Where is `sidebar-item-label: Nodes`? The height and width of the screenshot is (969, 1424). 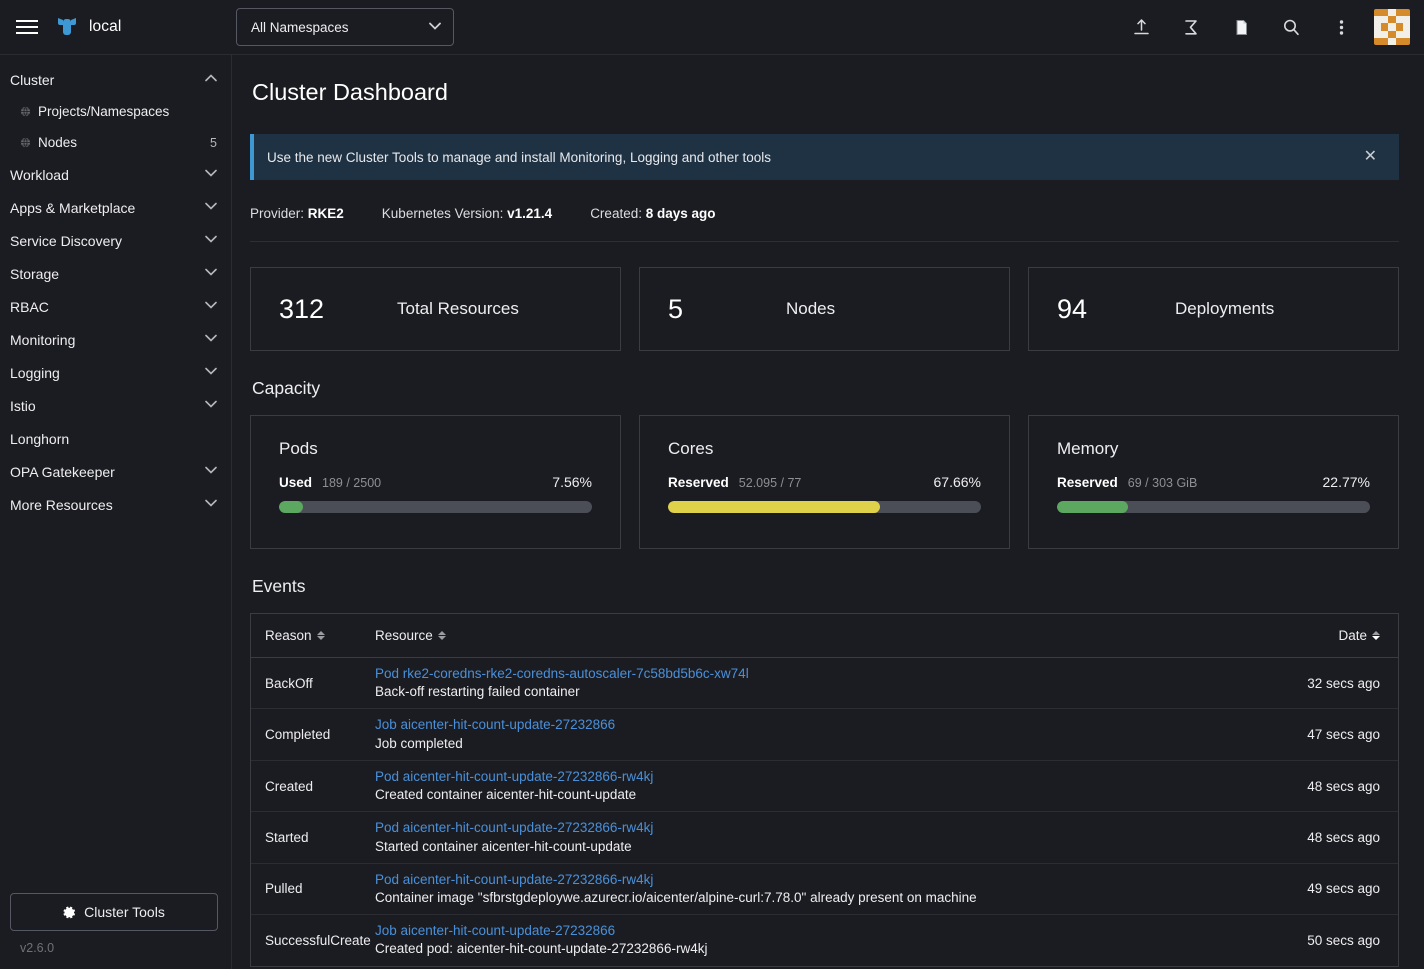
sidebar-item-label: Nodes is located at coordinates (58, 142).